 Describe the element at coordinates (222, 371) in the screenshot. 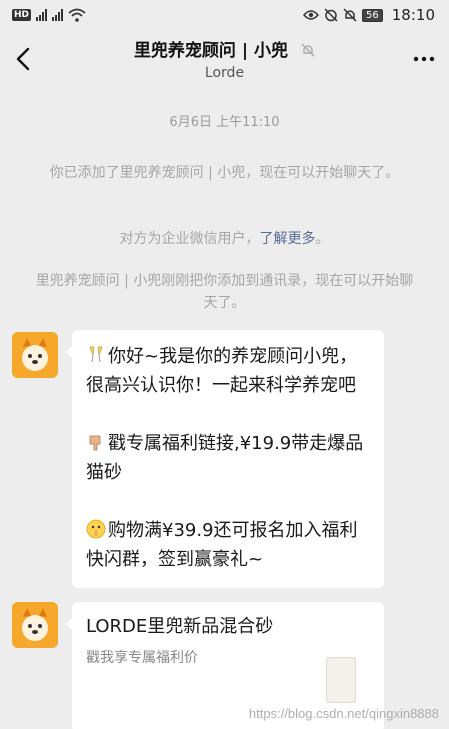

I see `message-line-1: 你好~我是你的养宠顾问小兜，很高兴认识你！一起来科学养宠吧` at that location.